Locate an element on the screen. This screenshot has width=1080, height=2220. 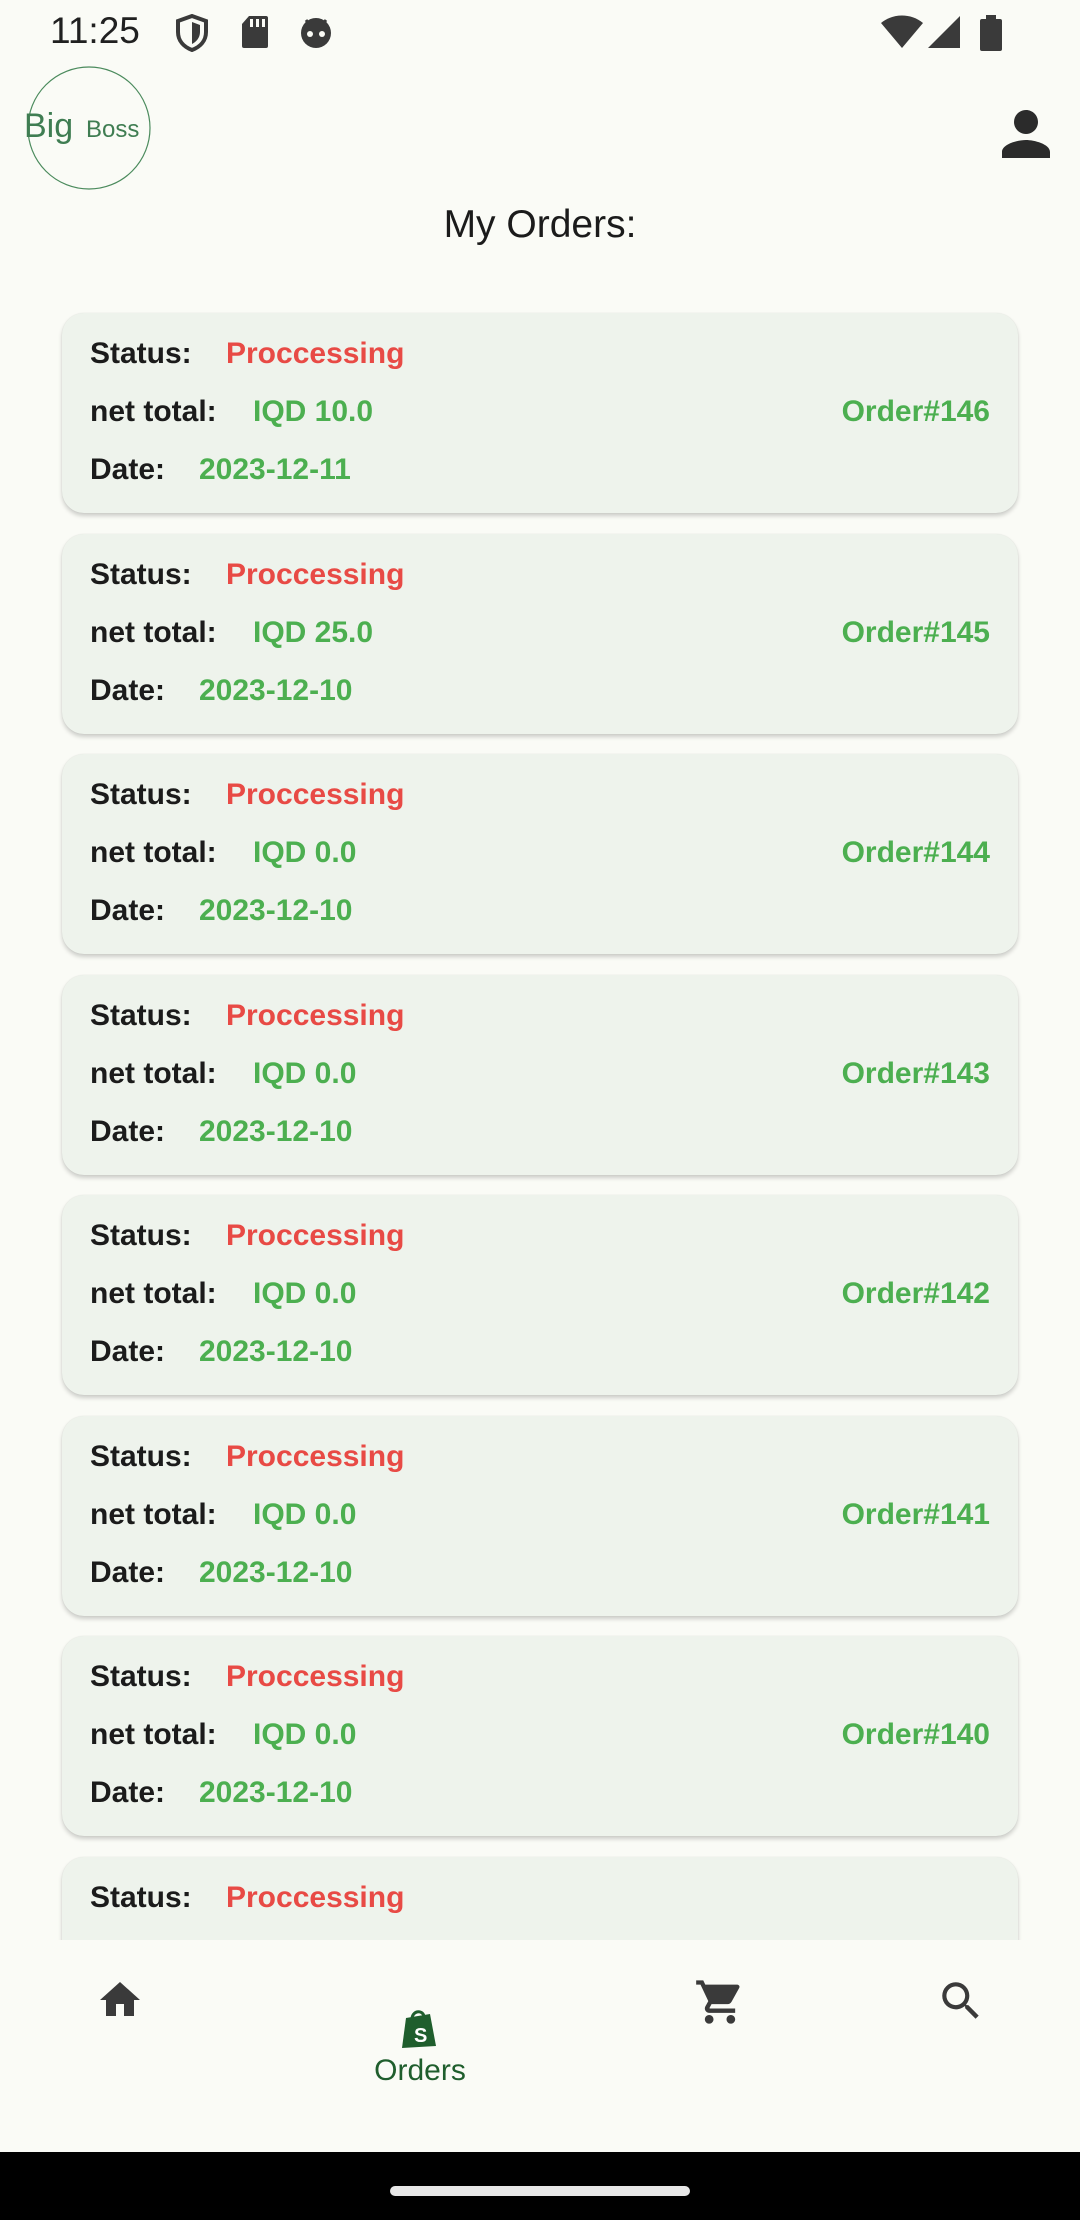
date-row: Date: 2023-12-11 is located at coordinates (540, 475).